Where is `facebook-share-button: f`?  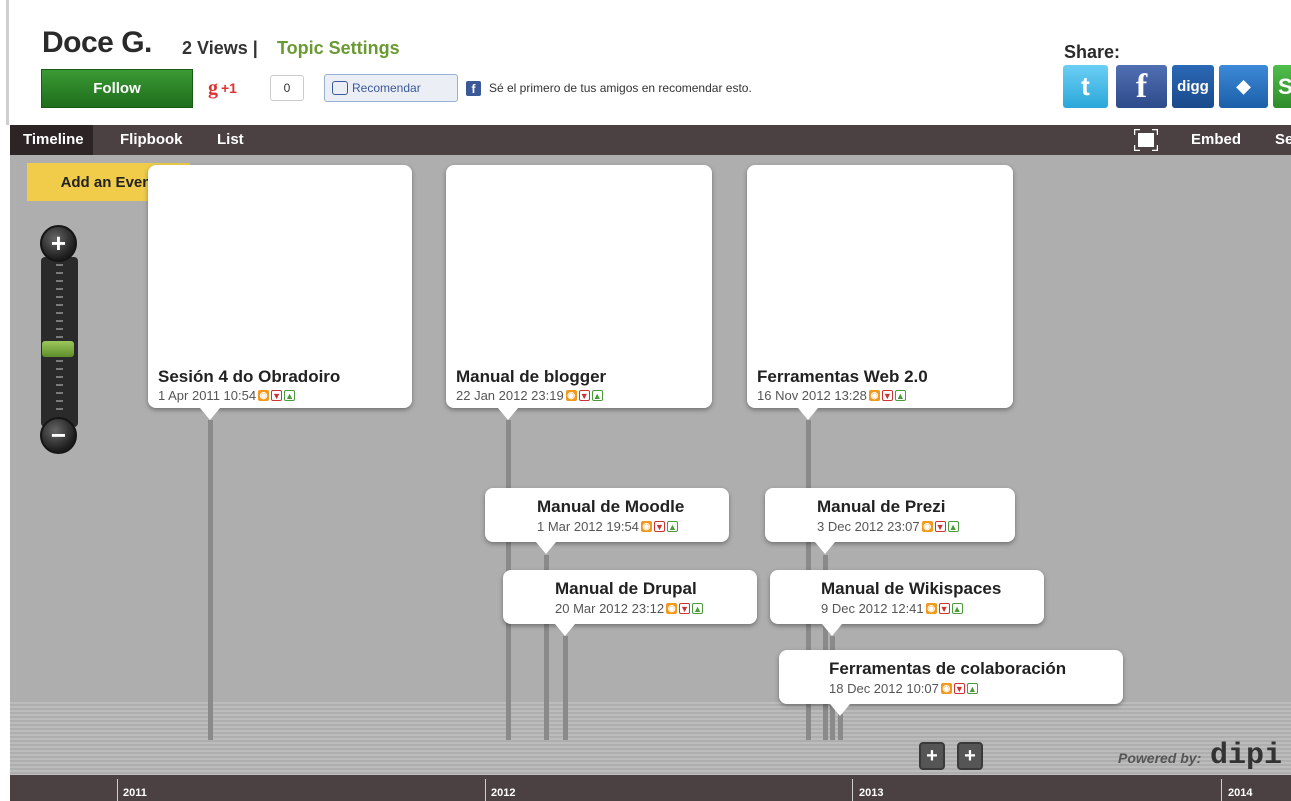
facebook-share-button: f is located at coordinates (1141, 86).